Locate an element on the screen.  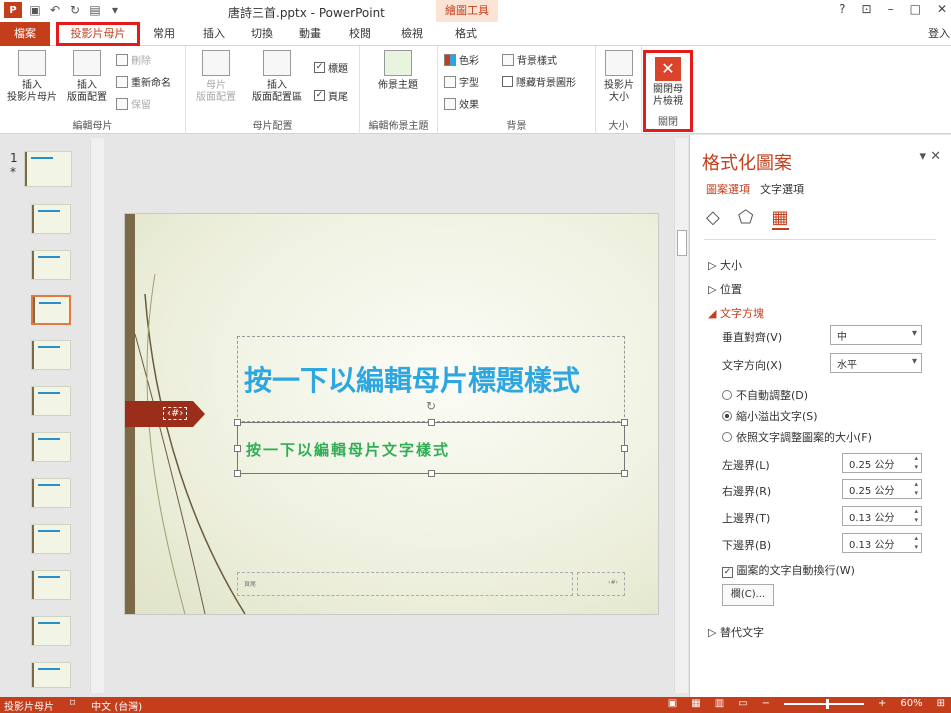
spelling-icon: ⌑ is located at coordinates (72, 705).